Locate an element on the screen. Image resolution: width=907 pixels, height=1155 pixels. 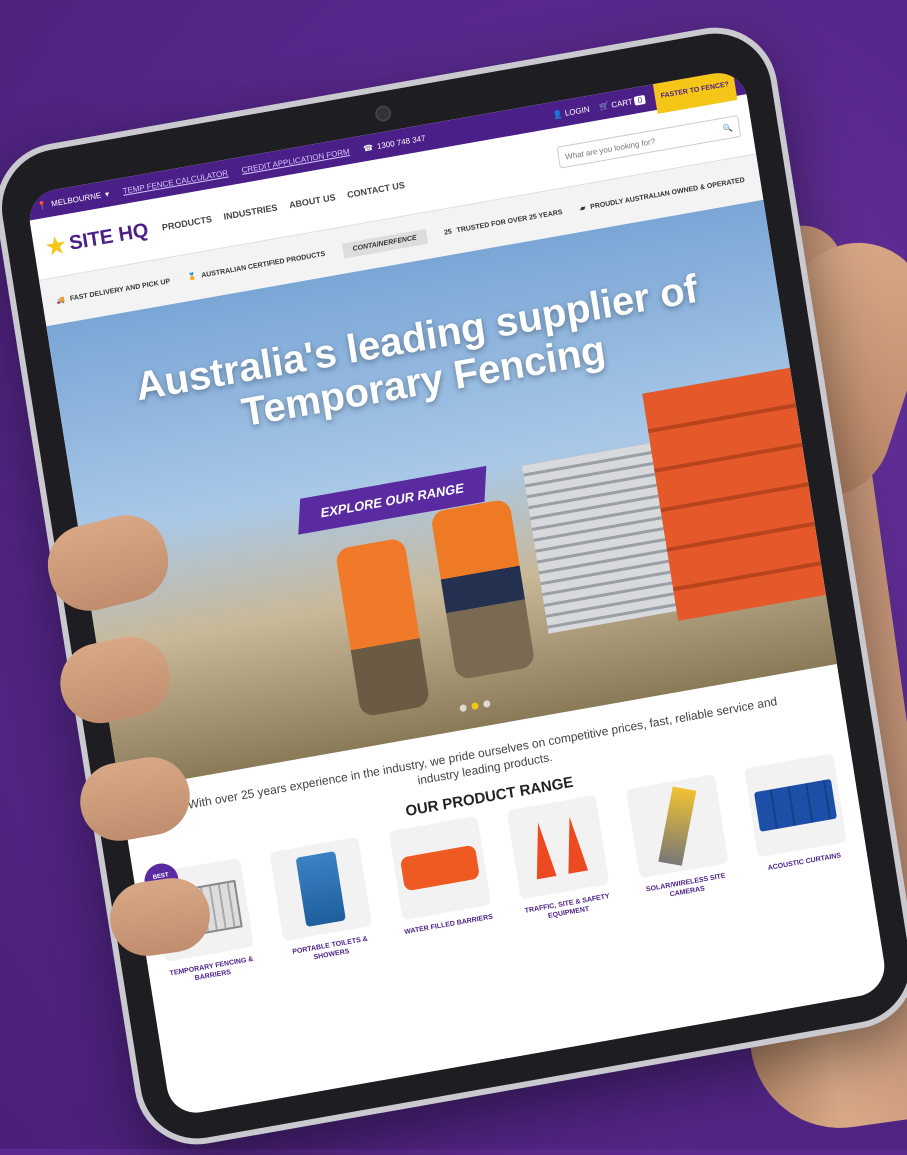
years-number: 25 is located at coordinates (448, 232).